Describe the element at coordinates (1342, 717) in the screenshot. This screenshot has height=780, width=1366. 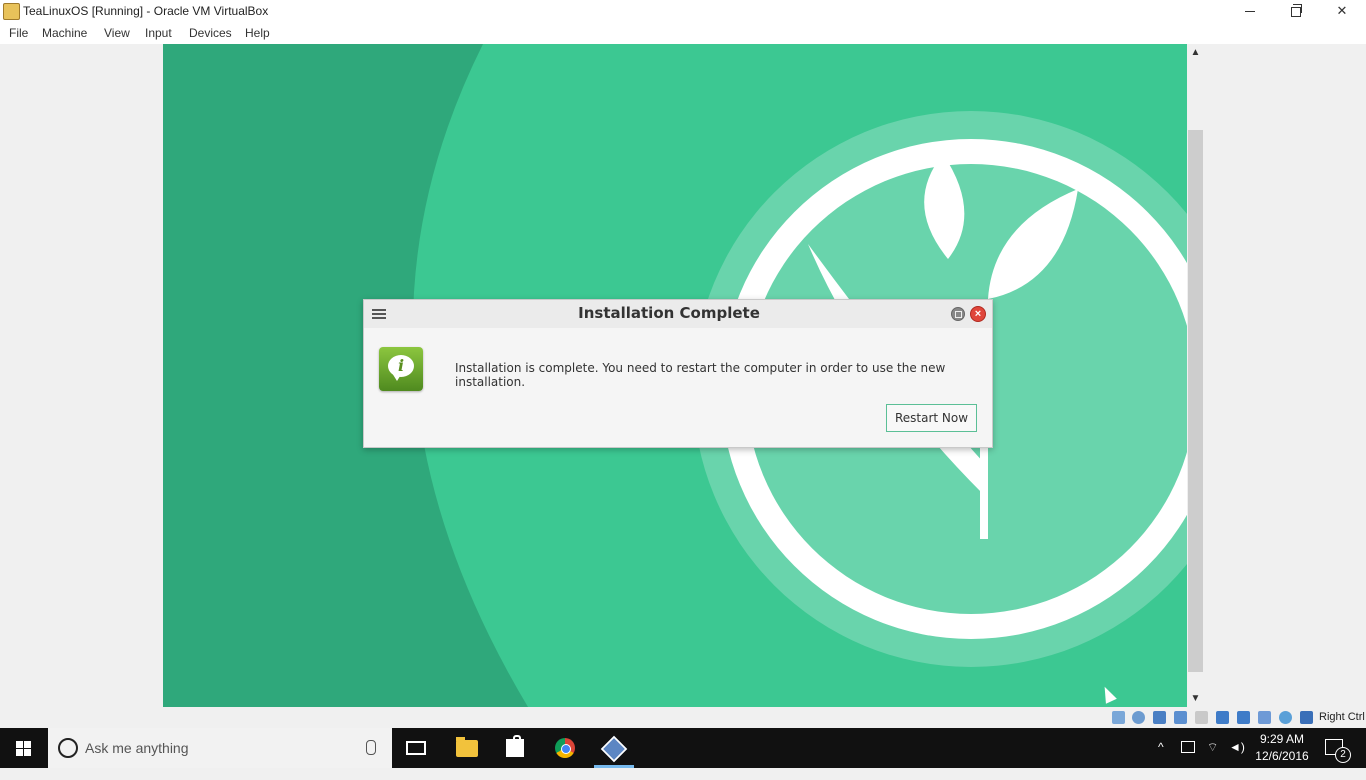
I see `host-key-label: Right Ctrl` at that location.